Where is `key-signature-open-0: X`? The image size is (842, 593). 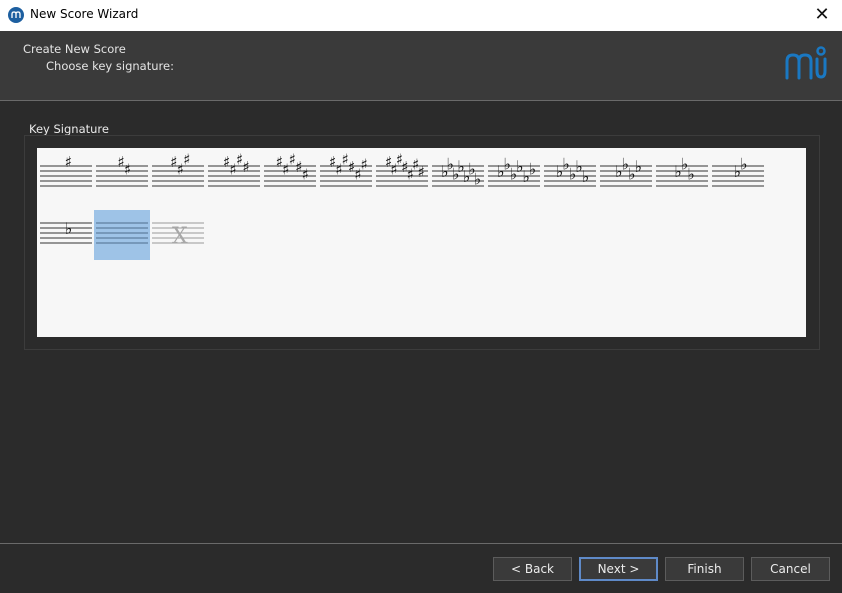
key-signature-open-0: X is located at coordinates (178, 235).